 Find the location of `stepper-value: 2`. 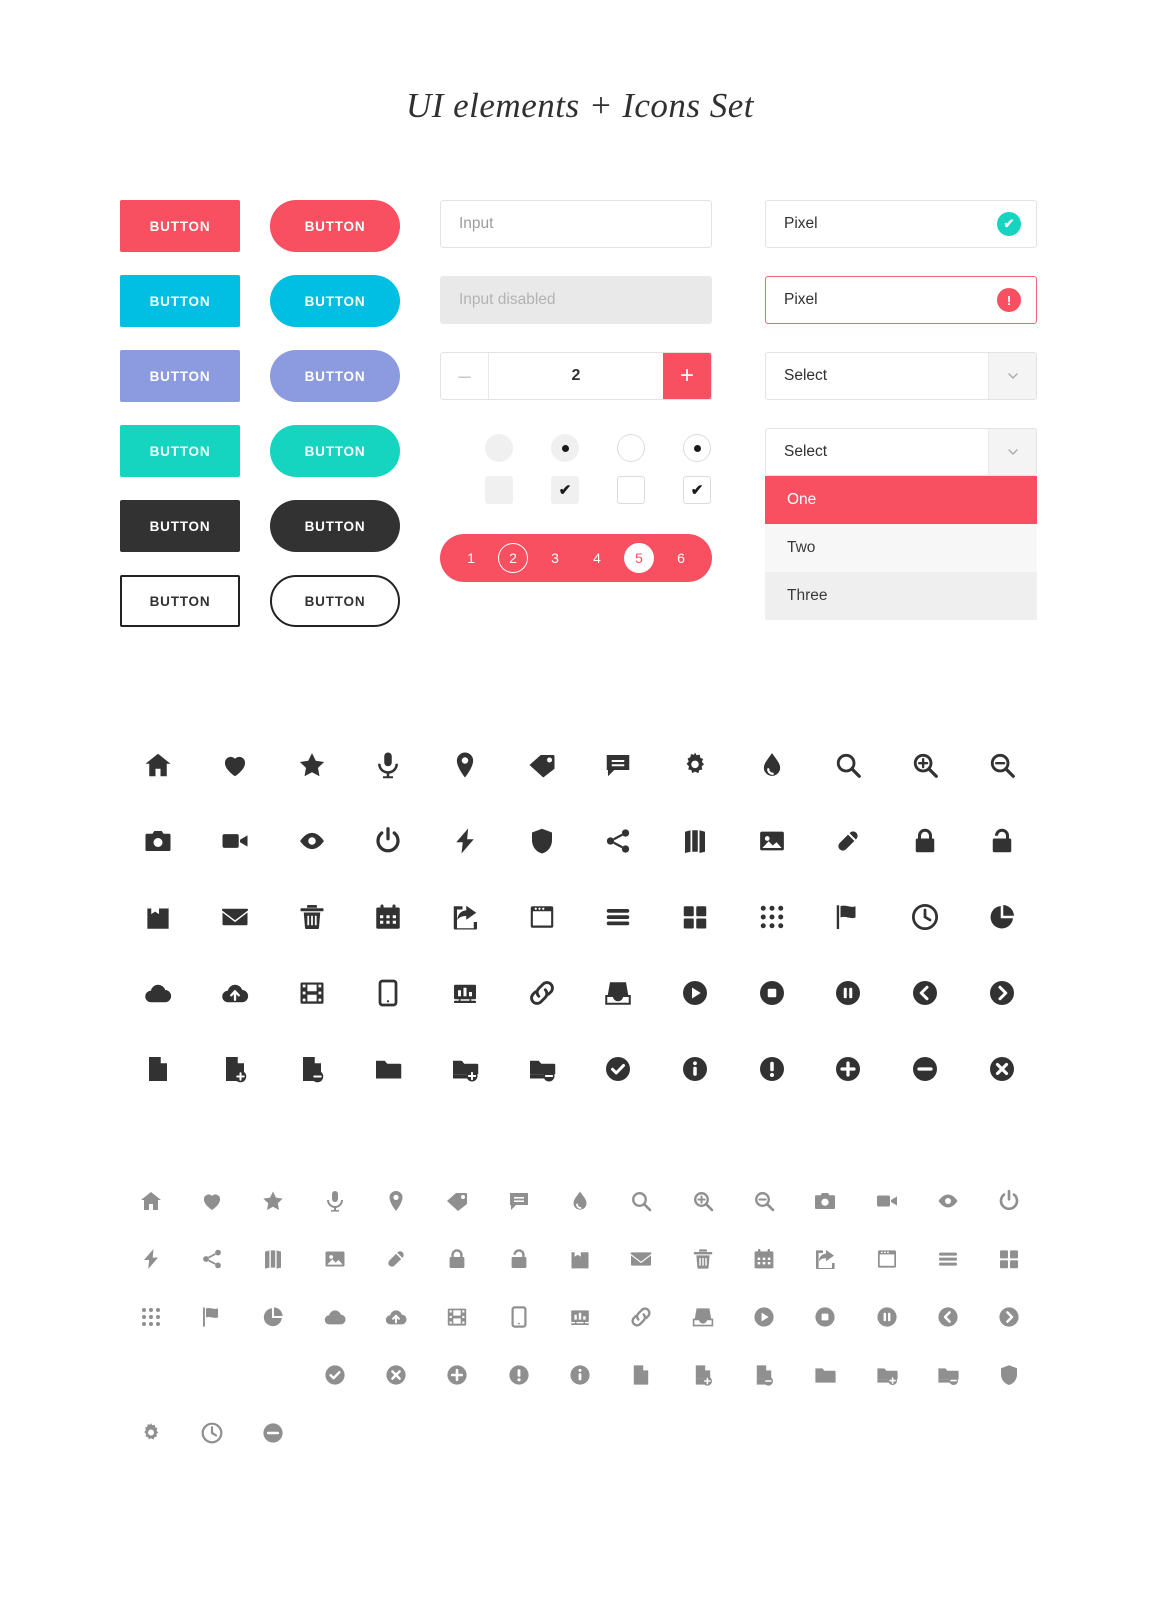

stepper-value: 2 is located at coordinates (576, 376).